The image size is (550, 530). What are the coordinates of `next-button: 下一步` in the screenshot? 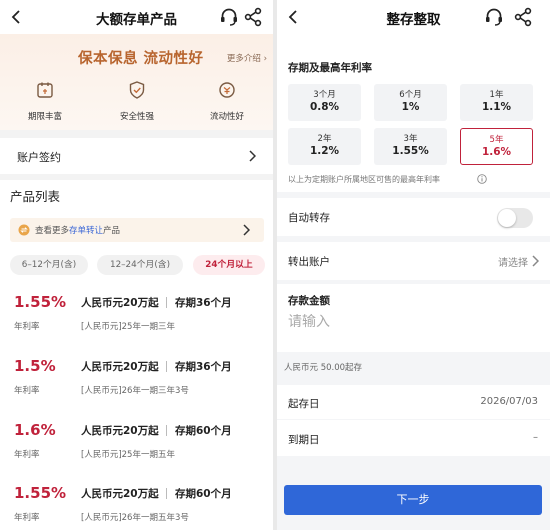 It's located at (413, 500).